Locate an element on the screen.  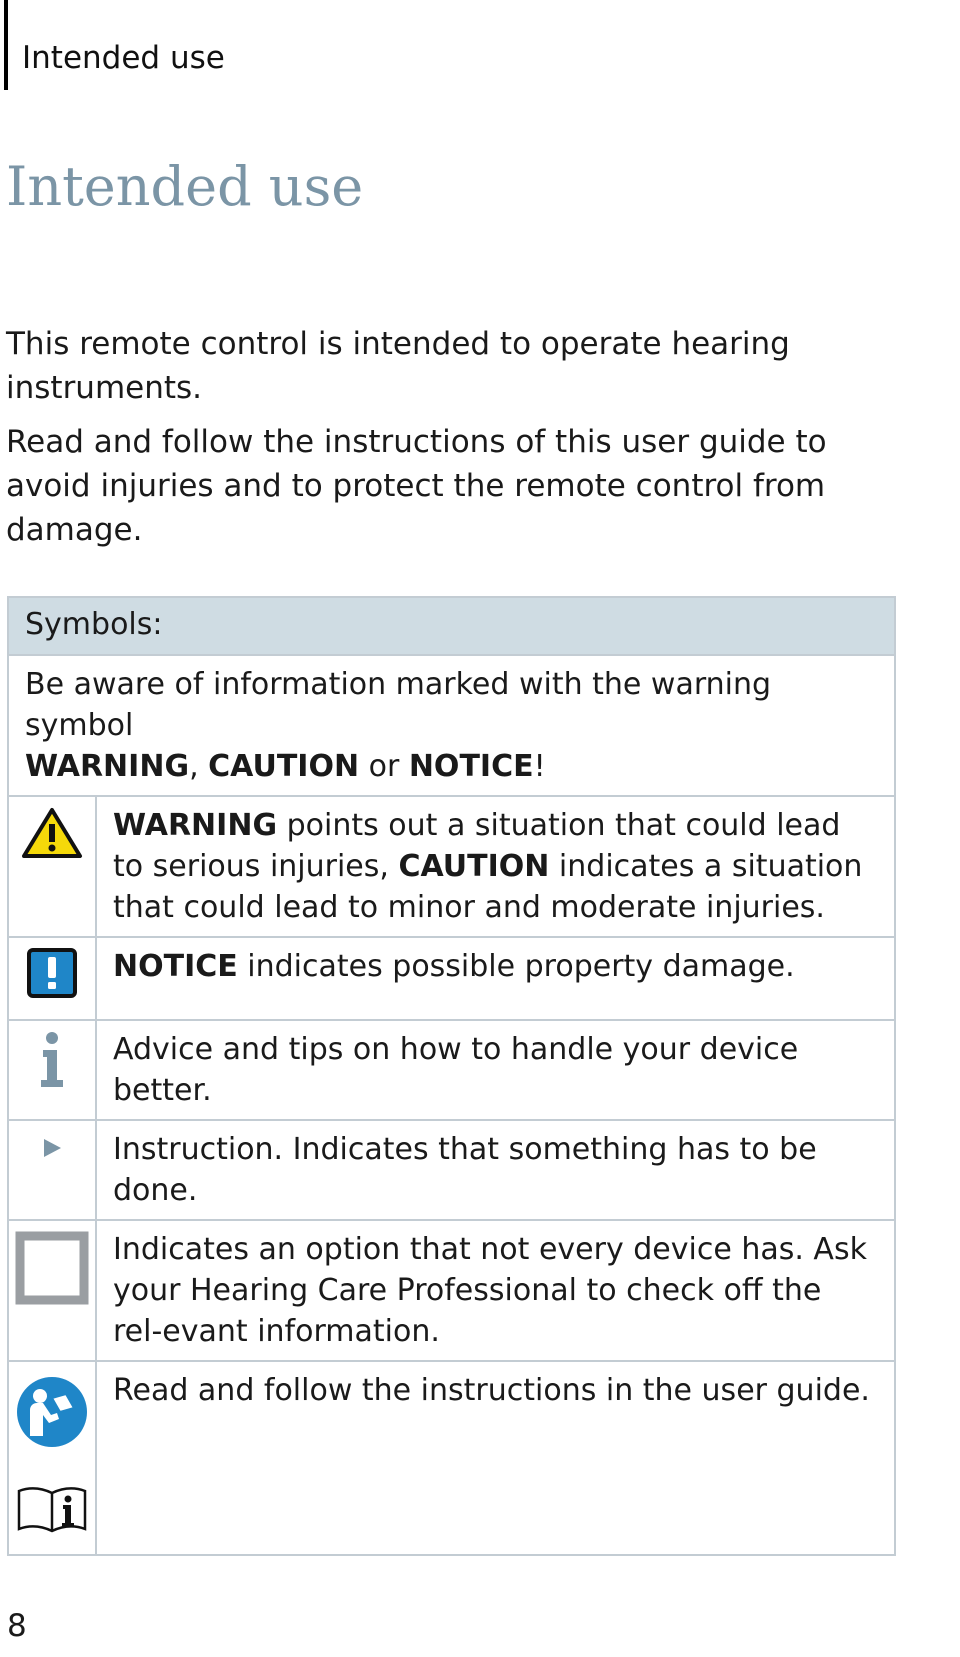
running-header: Intended use is located at coordinates (114, 45).